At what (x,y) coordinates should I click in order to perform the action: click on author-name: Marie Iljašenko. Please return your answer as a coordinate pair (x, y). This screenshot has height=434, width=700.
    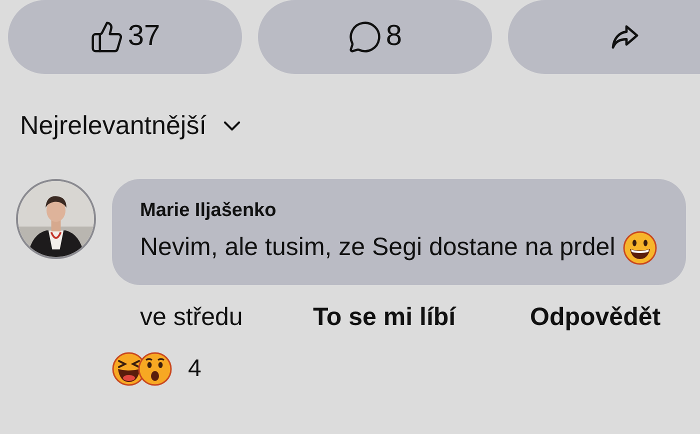
    Looking at the image, I should click on (405, 211).